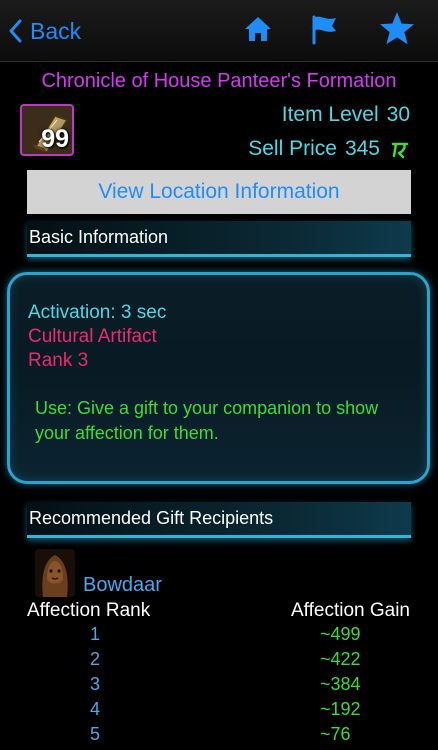  I want to click on affection-rank-cell: 1, so click(95, 634).